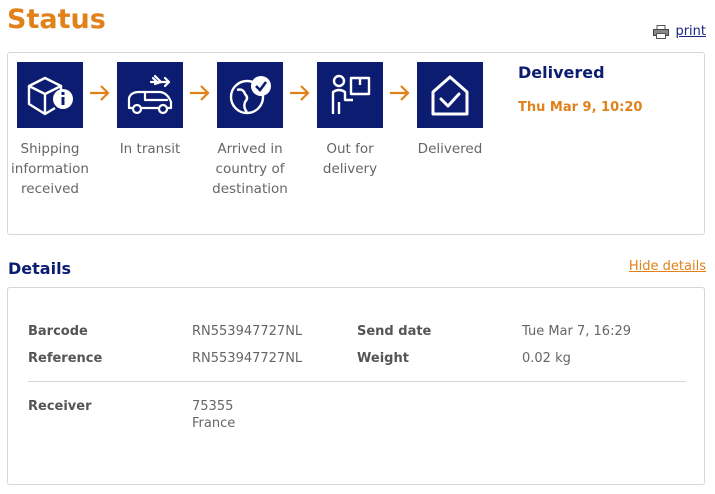 This screenshot has width=715, height=494. I want to click on plane-van-icon, so click(150, 95).